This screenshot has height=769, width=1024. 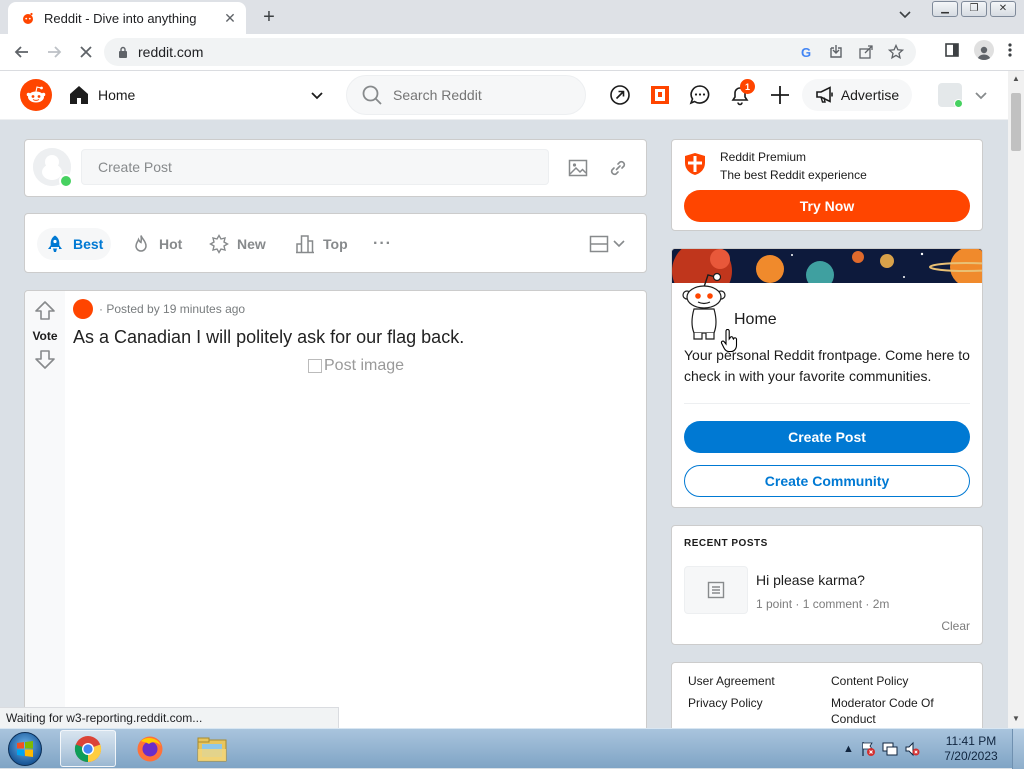 I want to click on windows-taskbar: ▲ 11:41 PM 7/20/2023, so click(x=512, y=748).